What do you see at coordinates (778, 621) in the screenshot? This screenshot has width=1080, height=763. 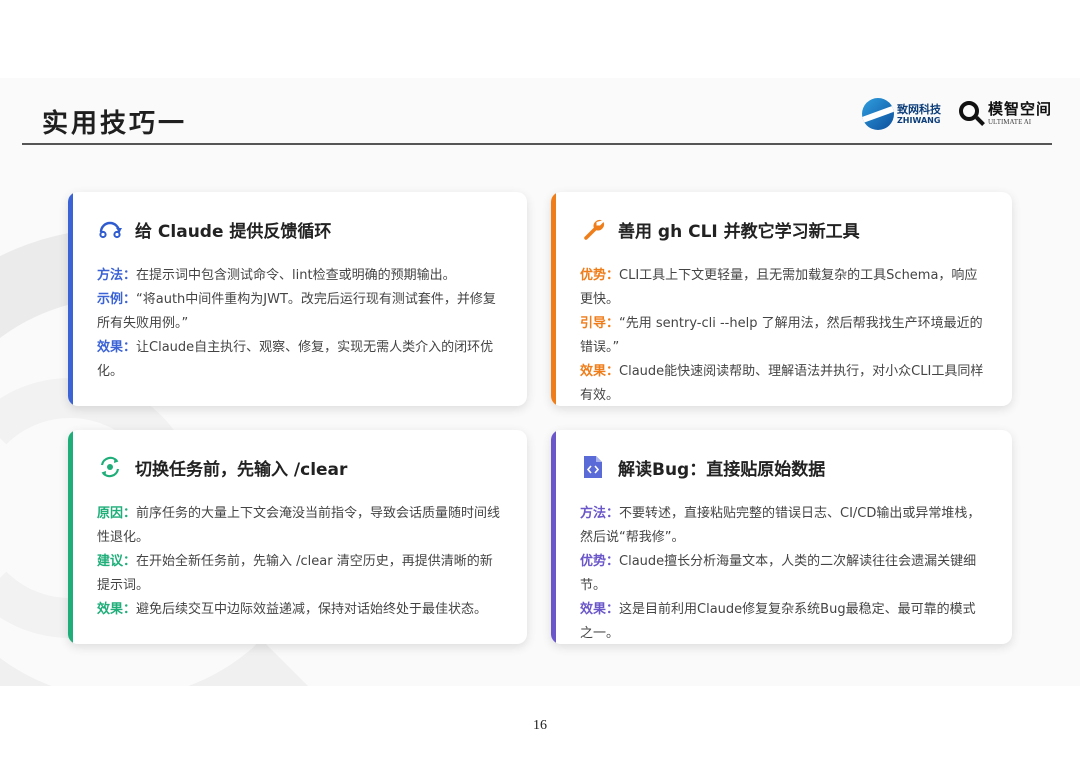 I see `card-item: 效果：这是目前利用Claude修复复杂系统Bug最稳定、最可靠的模式之一。` at bounding box center [778, 621].